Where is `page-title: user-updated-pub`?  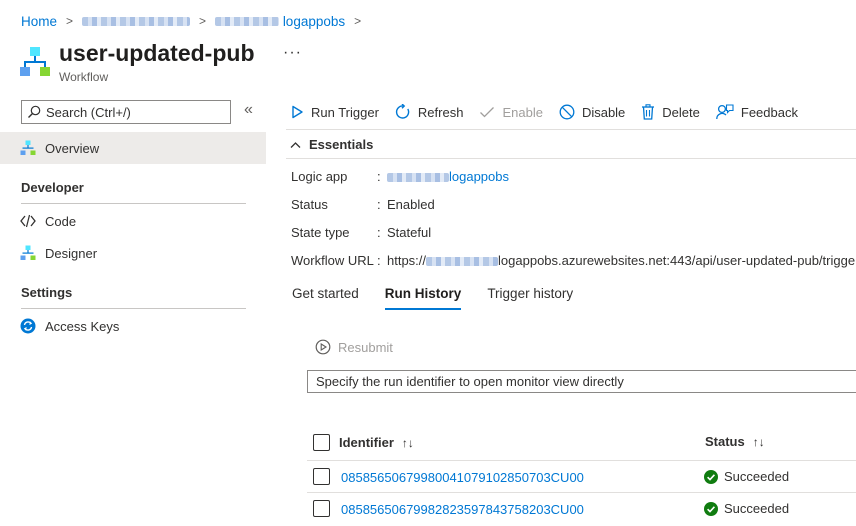 page-title: user-updated-pub is located at coordinates (157, 53).